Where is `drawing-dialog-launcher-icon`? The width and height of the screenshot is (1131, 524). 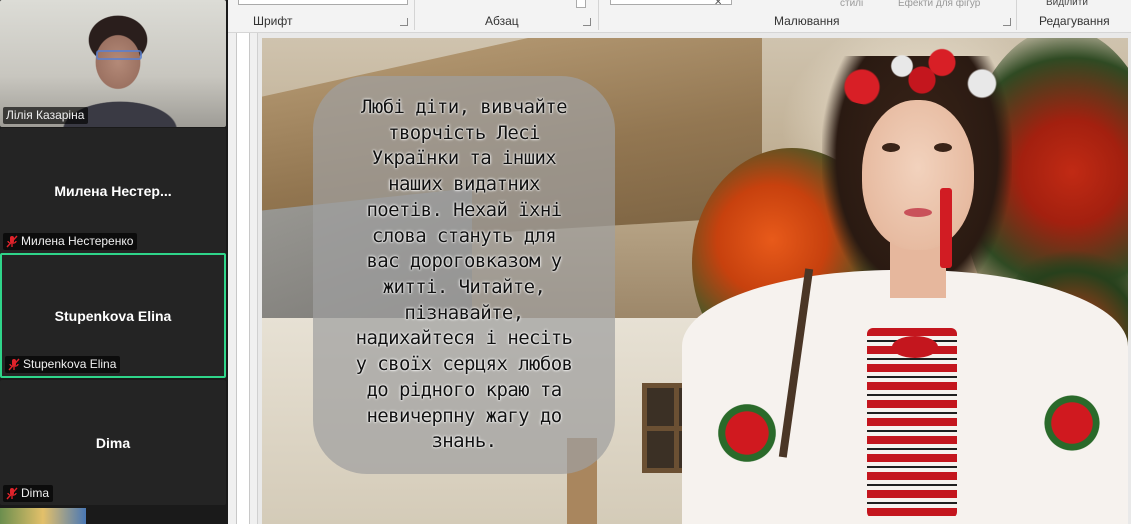
drawing-dialog-launcher-icon is located at coordinates (1007, 22).